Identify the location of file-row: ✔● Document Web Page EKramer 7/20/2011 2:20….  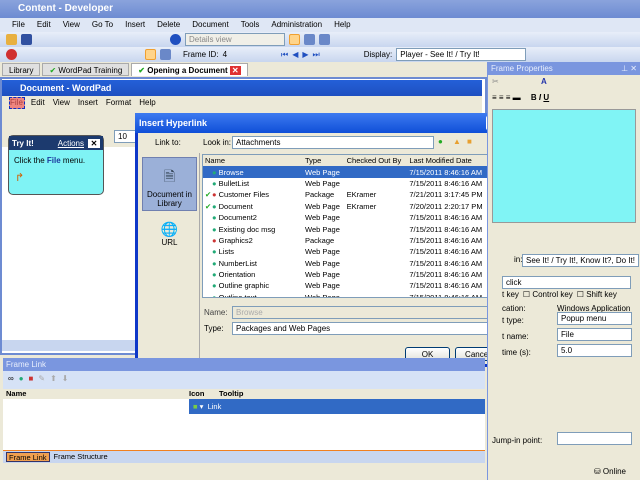
(346, 206).